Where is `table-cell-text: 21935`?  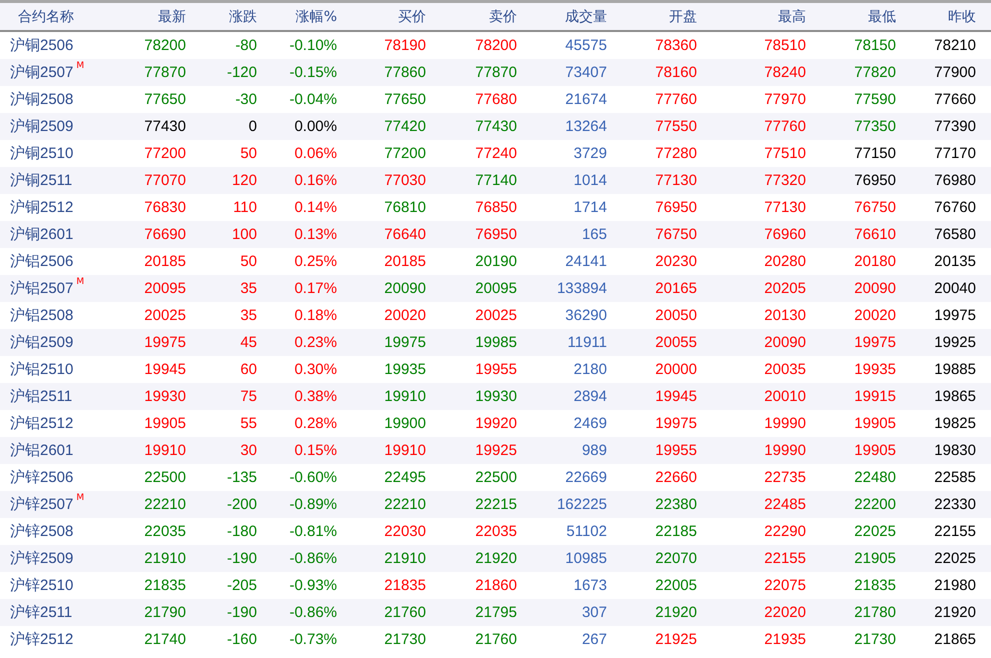
table-cell-text: 21935 is located at coordinates (784, 639).